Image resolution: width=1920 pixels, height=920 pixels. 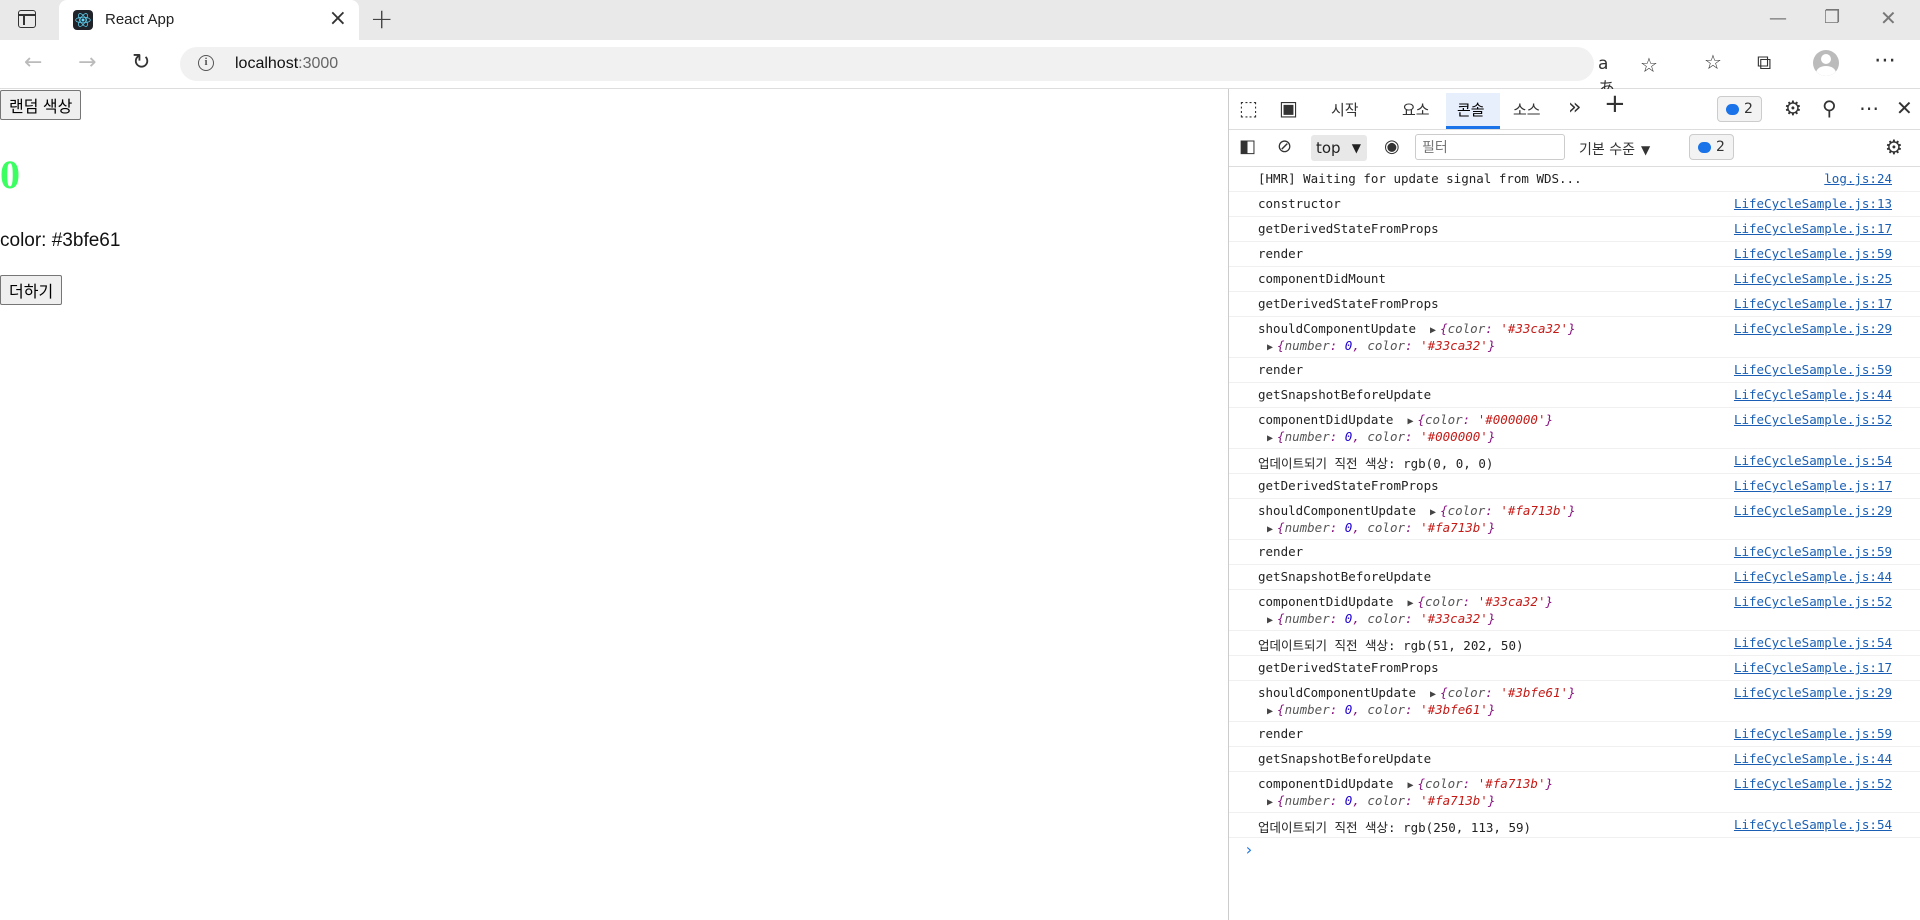 I want to click on settings-icon: ⚙, so click(x=1793, y=108).